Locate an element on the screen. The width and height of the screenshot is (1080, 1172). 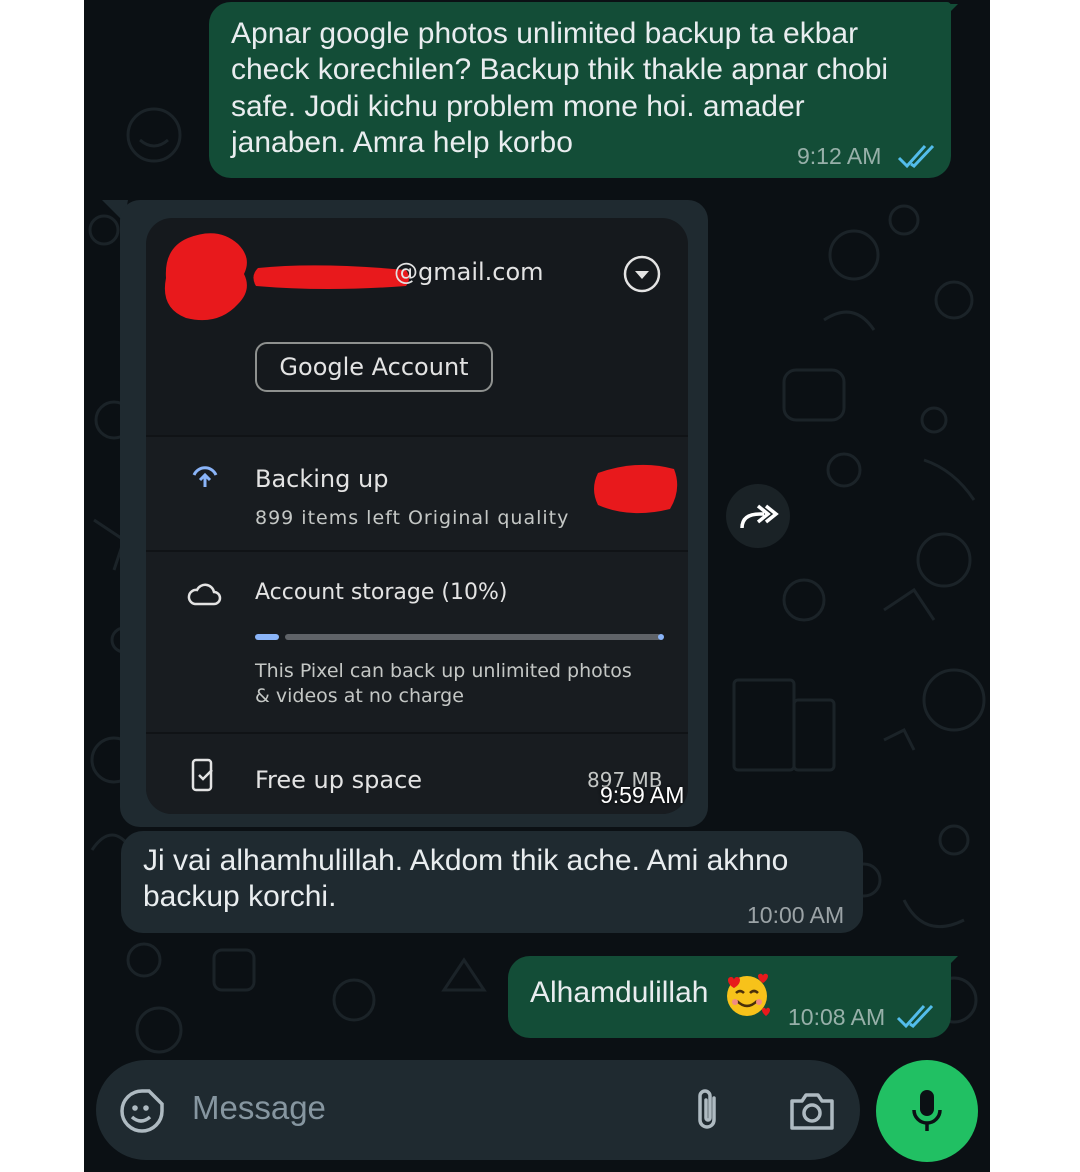
backing-up-title: Backing up is located at coordinates (322, 479).